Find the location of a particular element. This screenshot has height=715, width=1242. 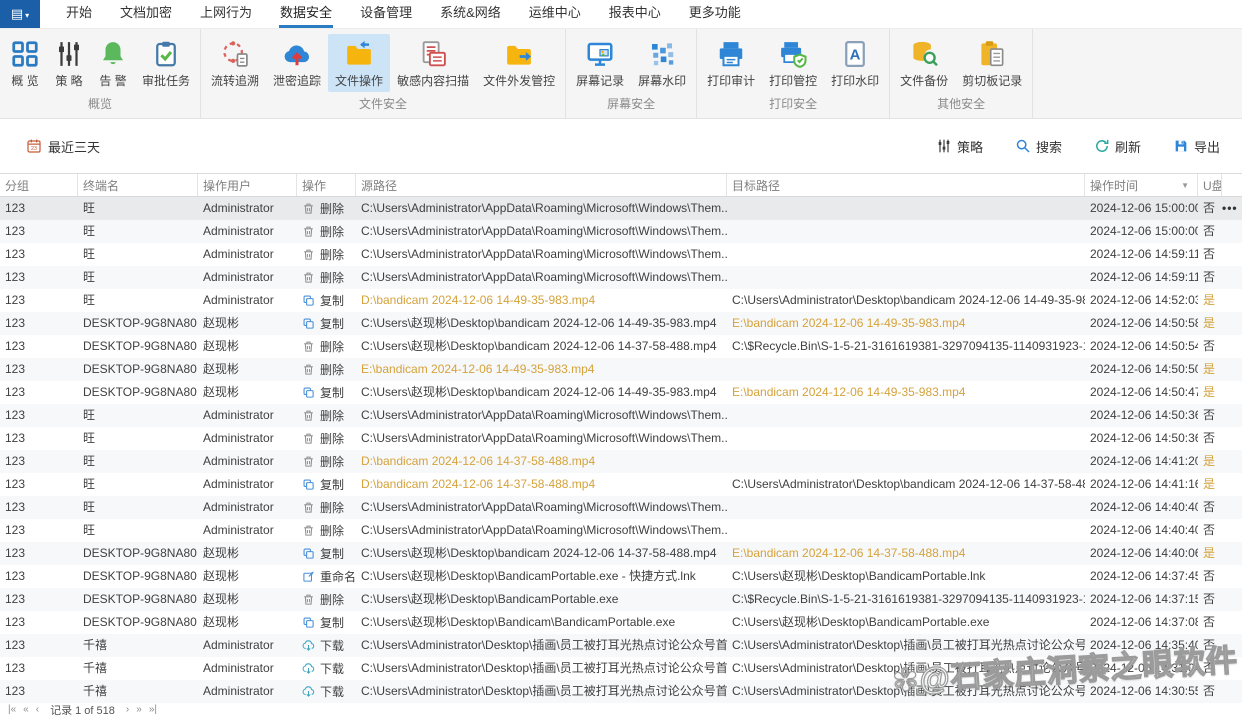

sliders-button: 策略 is located at coordinates (959, 146).